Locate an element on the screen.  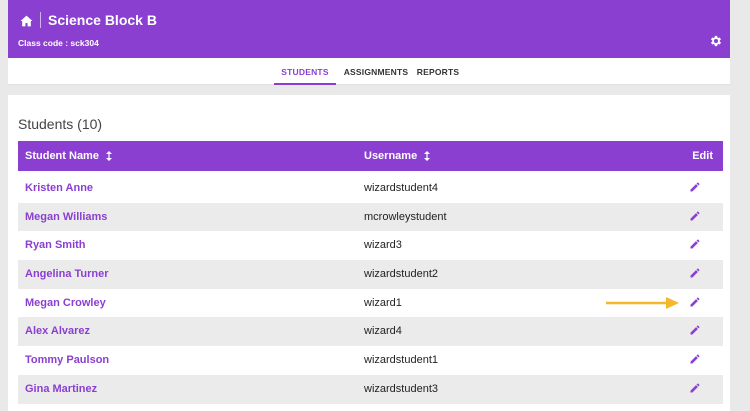
student-username: wizardstudent1 is located at coordinates (401, 360).